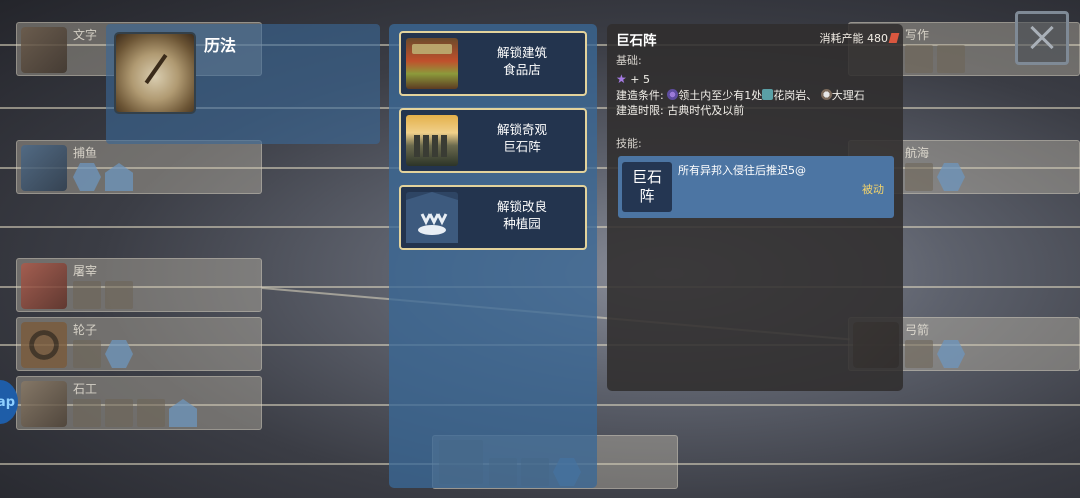  I want to click on tech-card-wheel: 轮子, so click(139, 344).